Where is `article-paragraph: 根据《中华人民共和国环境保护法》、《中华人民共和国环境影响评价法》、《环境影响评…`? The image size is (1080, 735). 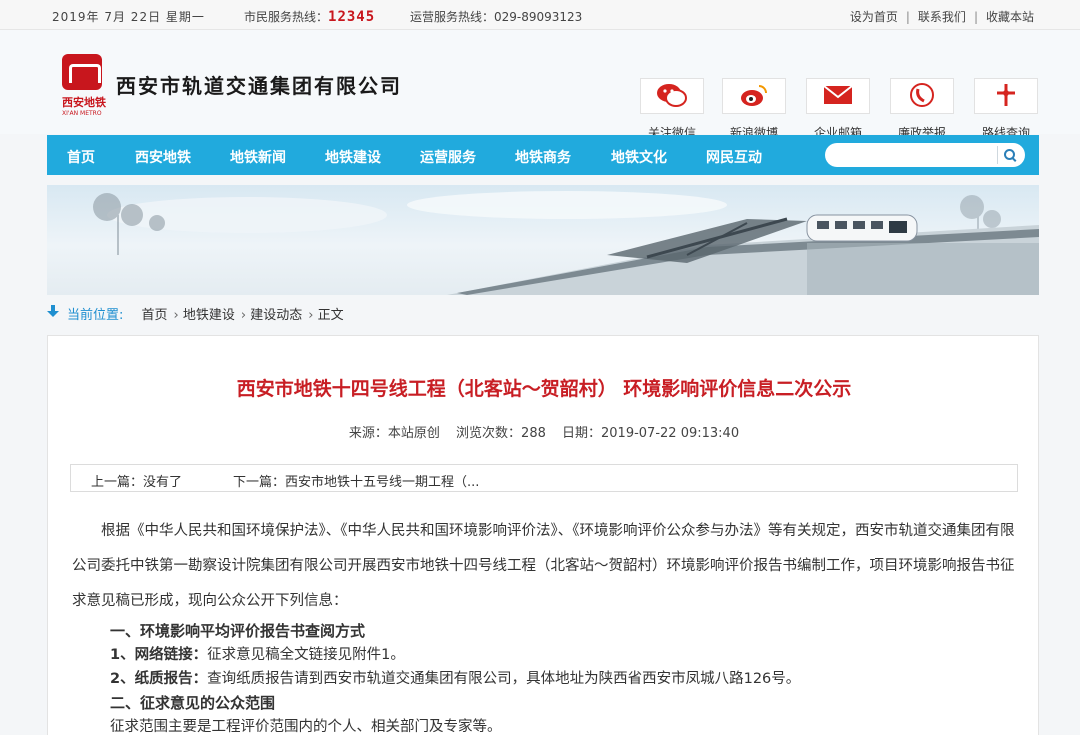
article-paragraph: 根据《中华人民共和国环境保护法》、《中华人民共和国环境影响评价法》、《环境影响评… is located at coordinates (543, 566).